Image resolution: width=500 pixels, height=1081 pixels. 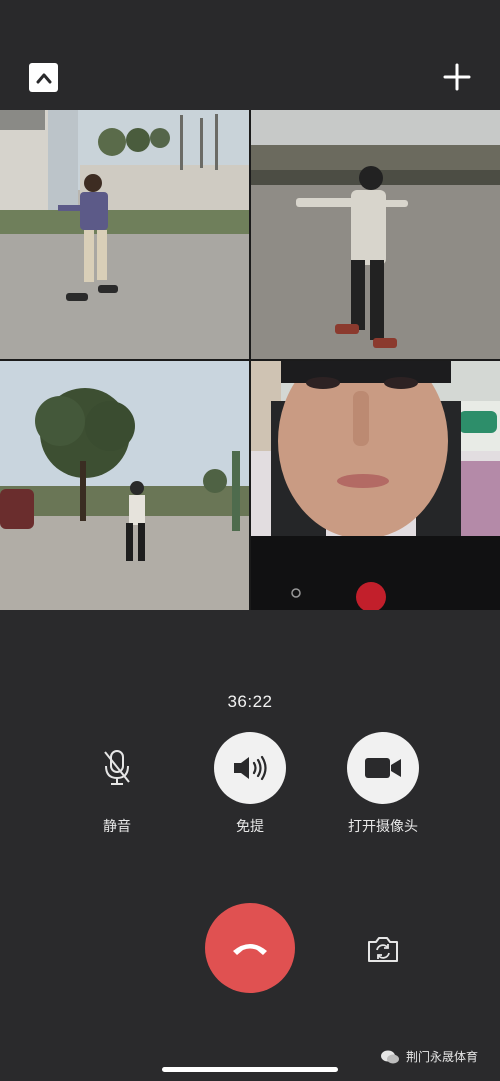 I want to click on self-video, so click(x=375, y=485).